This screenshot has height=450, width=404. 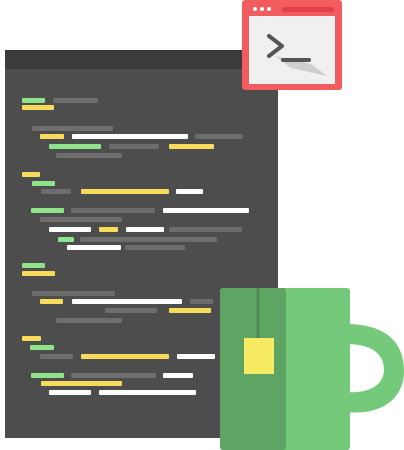 What do you see at coordinates (297, 55) in the screenshot?
I see `prompt-chevron-icon` at bounding box center [297, 55].